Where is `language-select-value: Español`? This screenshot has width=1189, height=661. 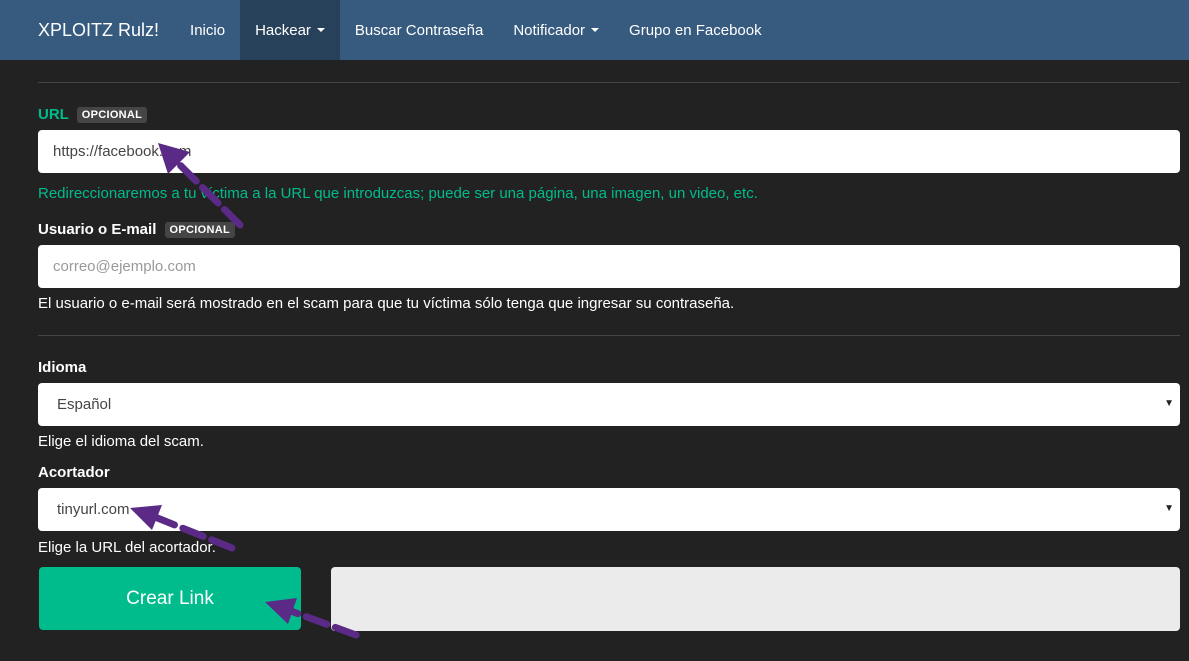 language-select-value: Español is located at coordinates (84, 404).